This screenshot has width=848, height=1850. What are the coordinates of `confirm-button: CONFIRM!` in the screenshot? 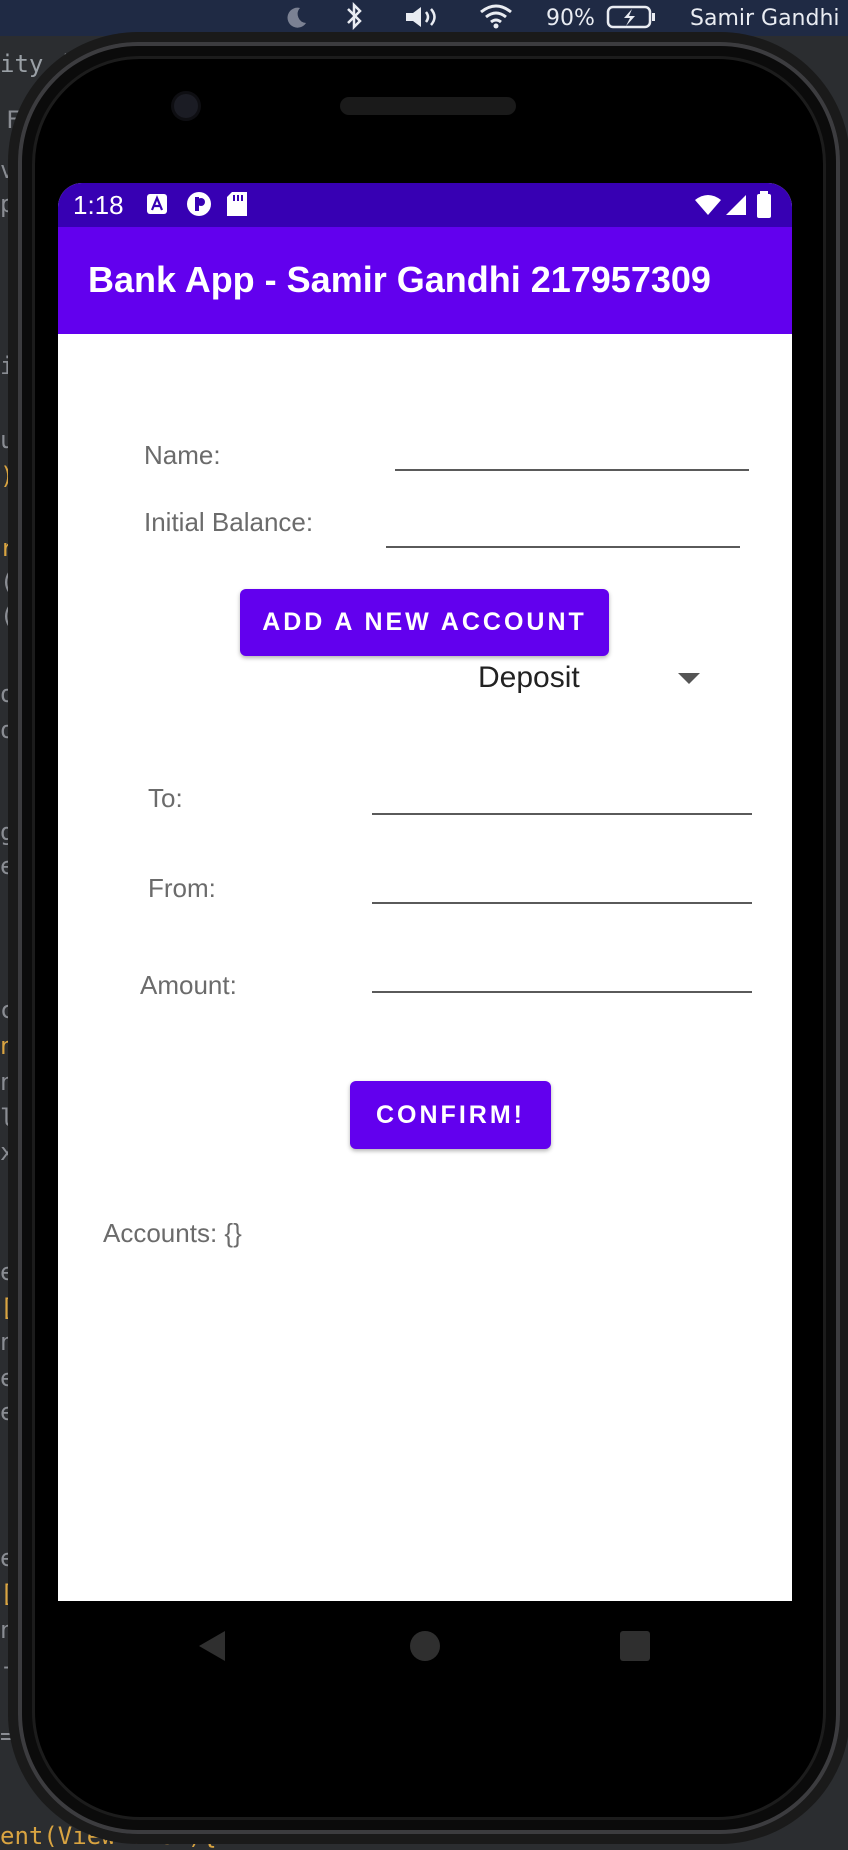 It's located at (450, 1115).